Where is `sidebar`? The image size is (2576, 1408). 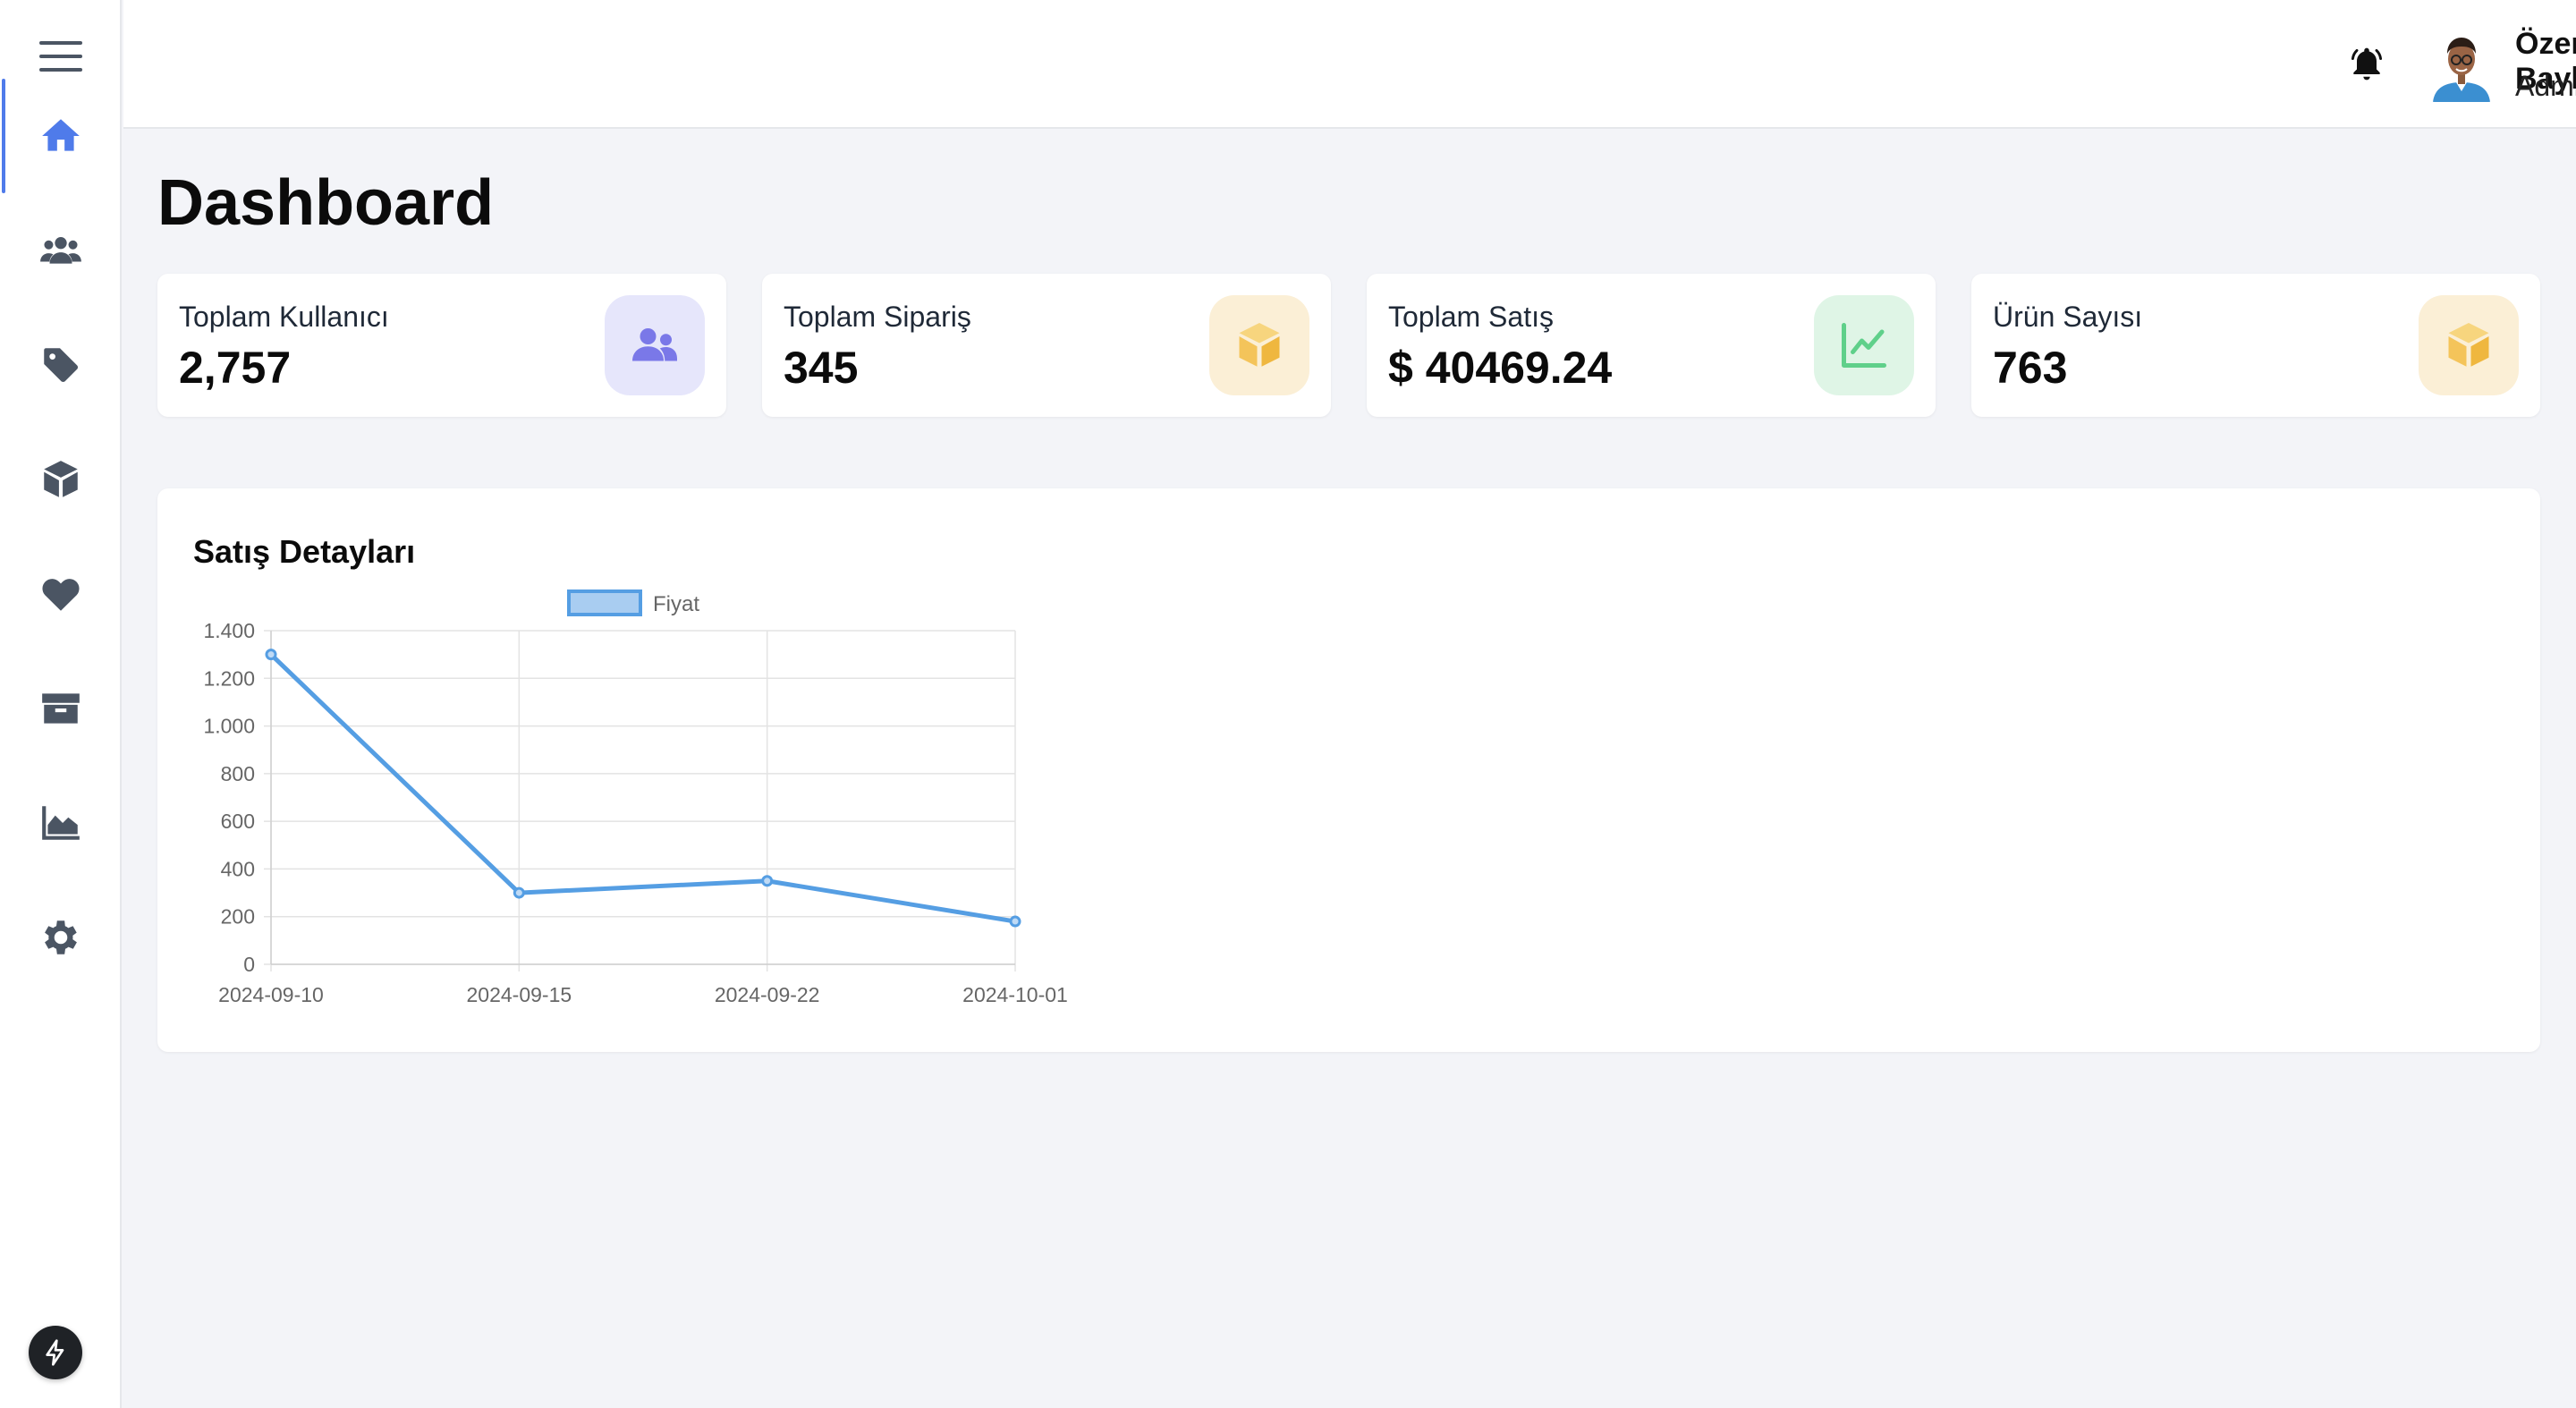
sidebar is located at coordinates (61, 704).